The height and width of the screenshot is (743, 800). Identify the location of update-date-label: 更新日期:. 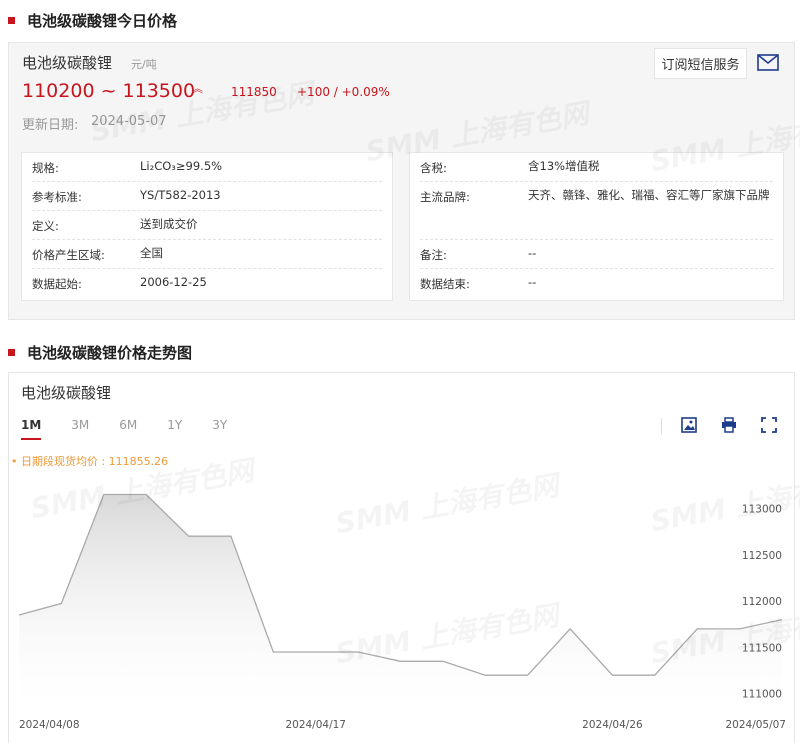
(50, 125).